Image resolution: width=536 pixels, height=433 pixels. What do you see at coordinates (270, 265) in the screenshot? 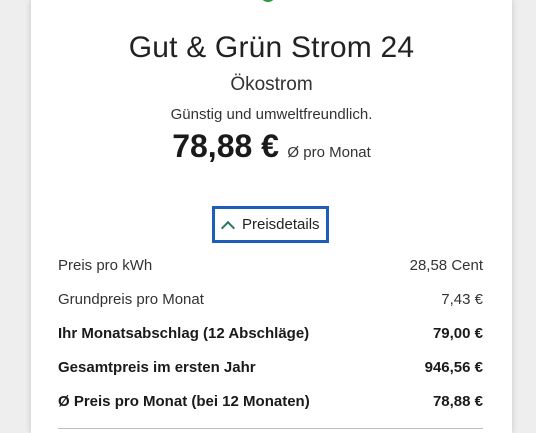
I see `price-detail-row: Preis pro kWh 28,58 Cent` at bounding box center [270, 265].